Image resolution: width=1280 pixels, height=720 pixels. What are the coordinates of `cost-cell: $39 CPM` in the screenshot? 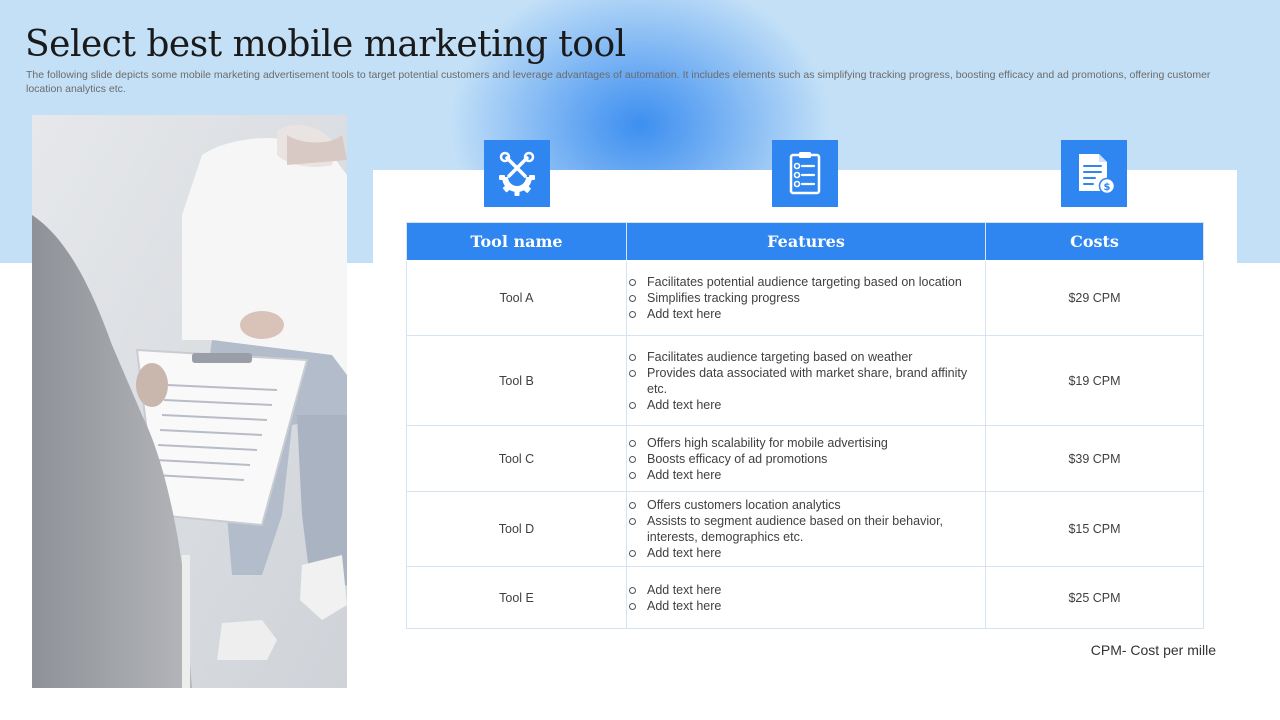 It's located at (1094, 458).